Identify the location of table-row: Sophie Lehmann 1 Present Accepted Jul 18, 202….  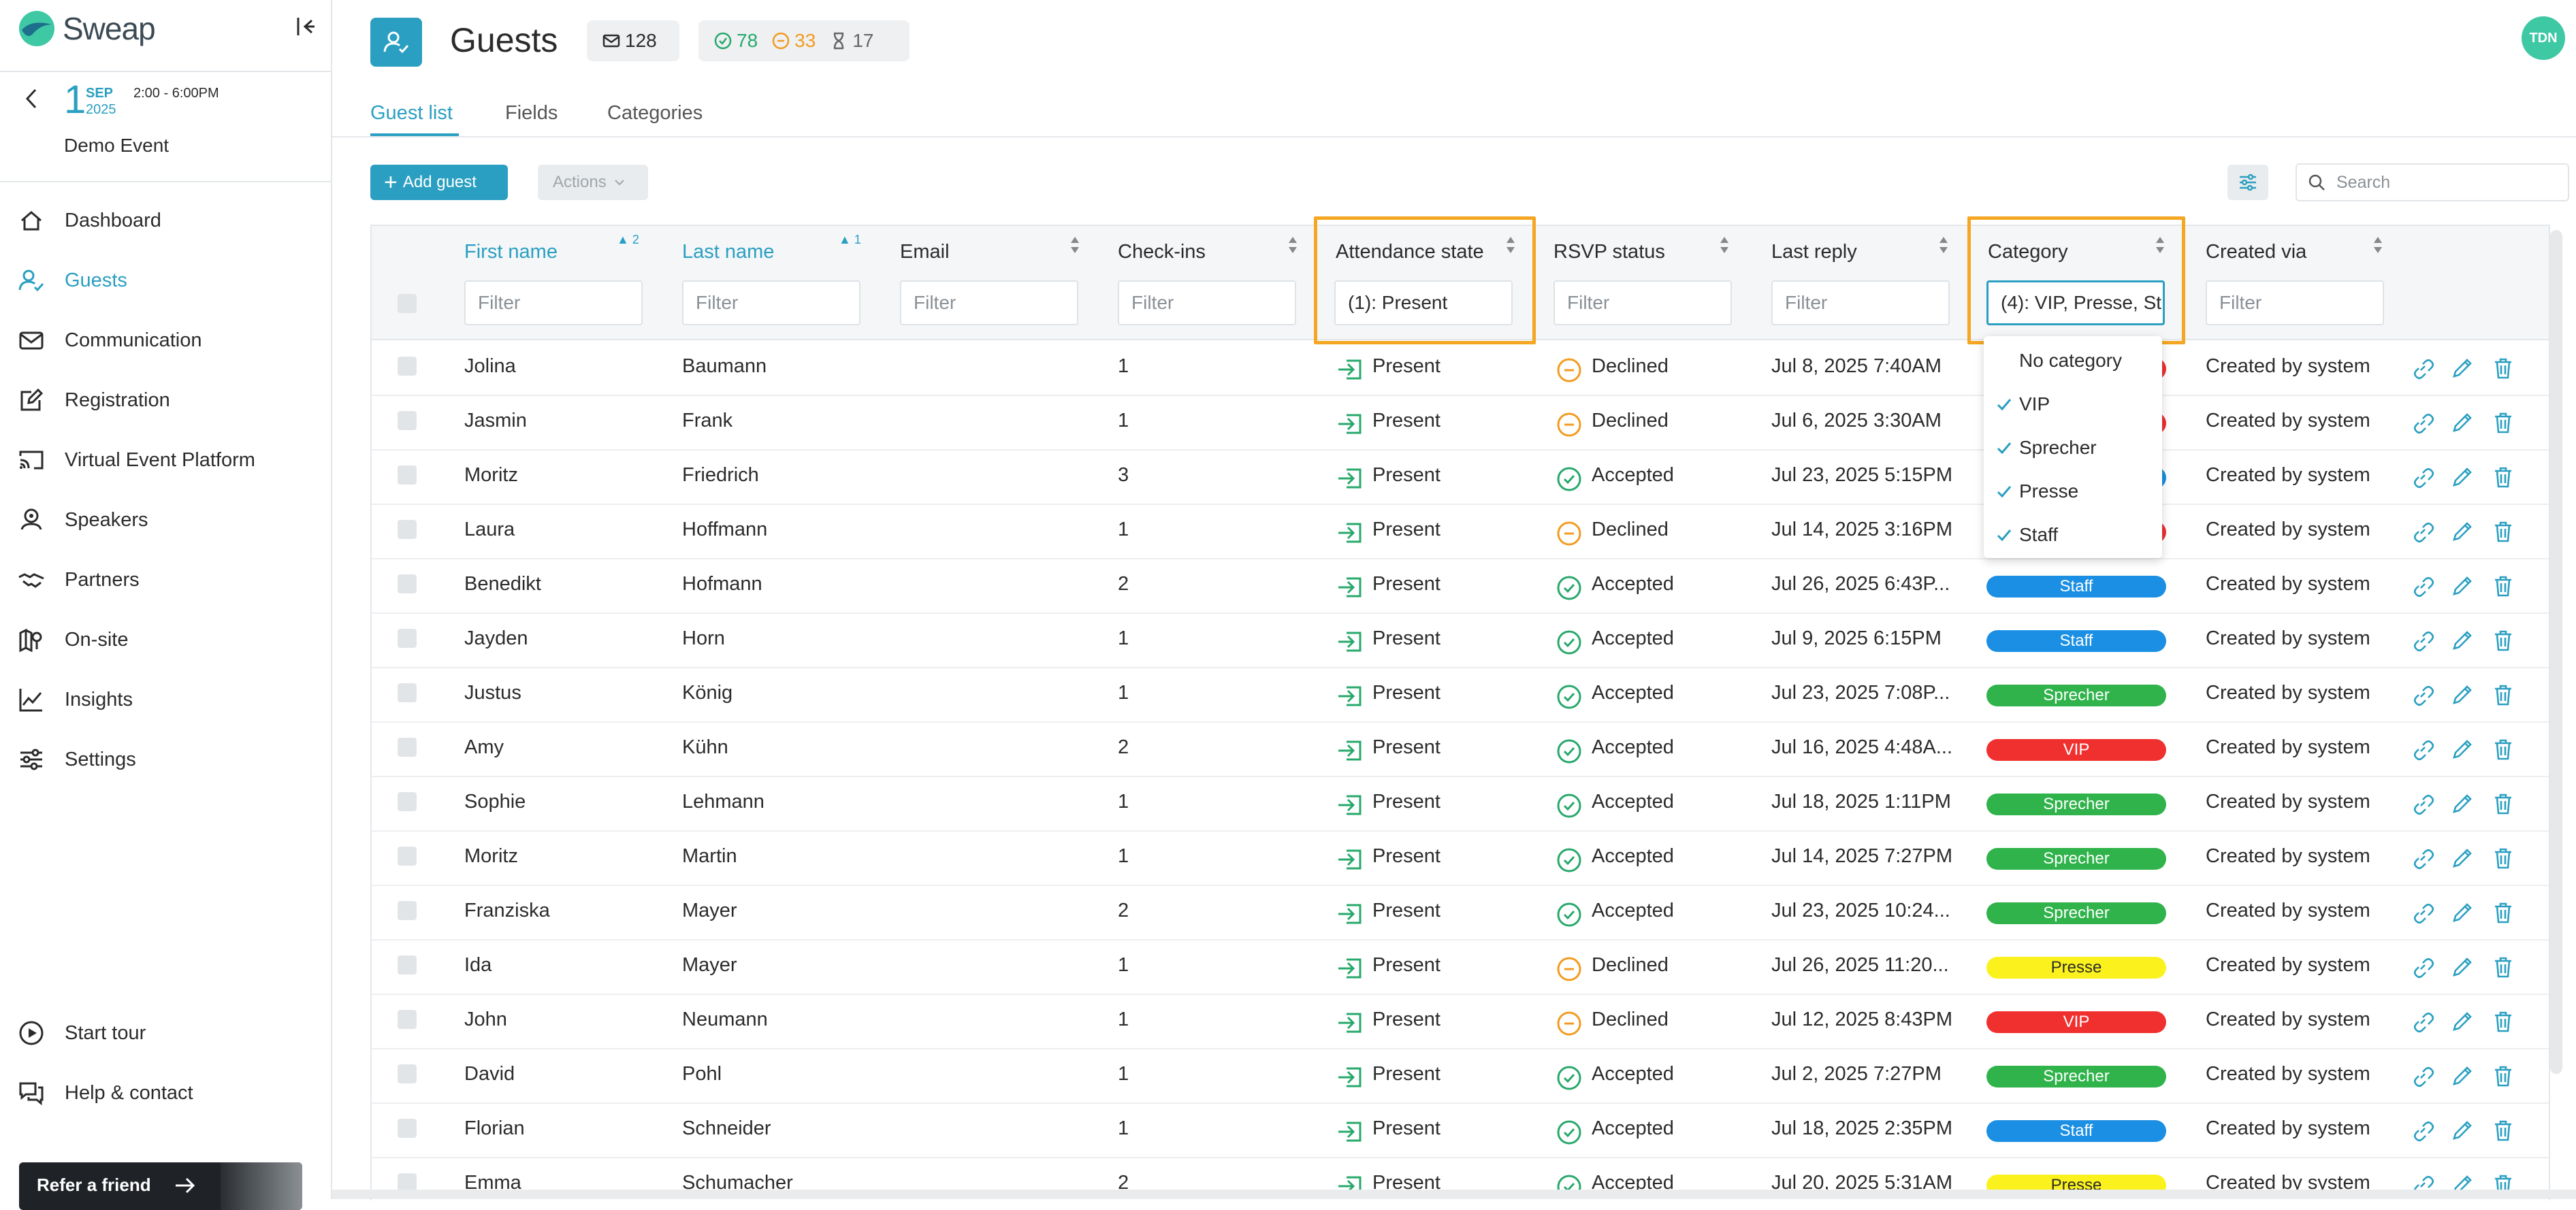
(1461, 804).